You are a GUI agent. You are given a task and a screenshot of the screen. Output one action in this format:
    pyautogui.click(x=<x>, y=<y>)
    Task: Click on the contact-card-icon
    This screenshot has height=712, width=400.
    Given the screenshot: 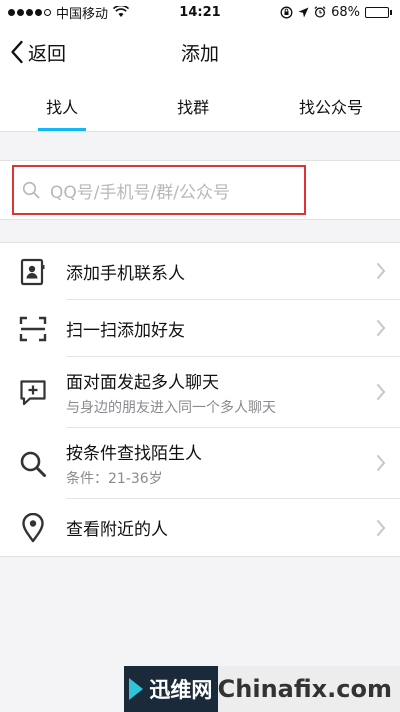 What is the action you would take?
    pyautogui.click(x=32, y=271)
    